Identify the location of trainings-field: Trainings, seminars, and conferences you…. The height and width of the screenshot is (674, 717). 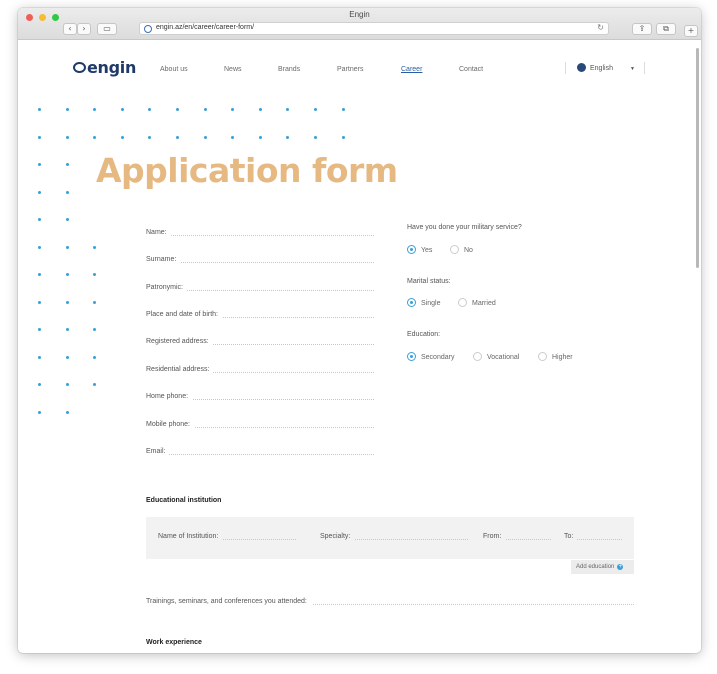
(390, 604).